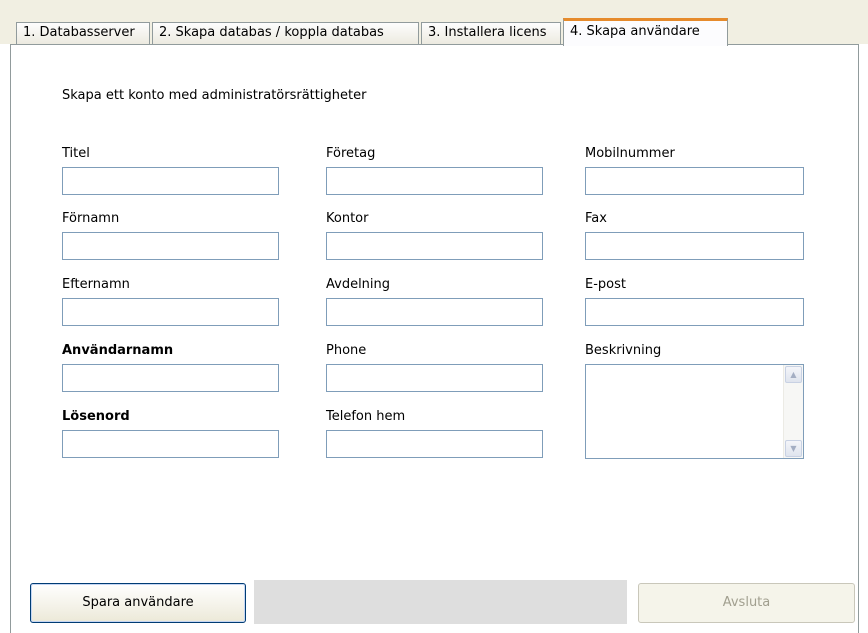  I want to click on fornamn-label: Förnamn, so click(91, 218).